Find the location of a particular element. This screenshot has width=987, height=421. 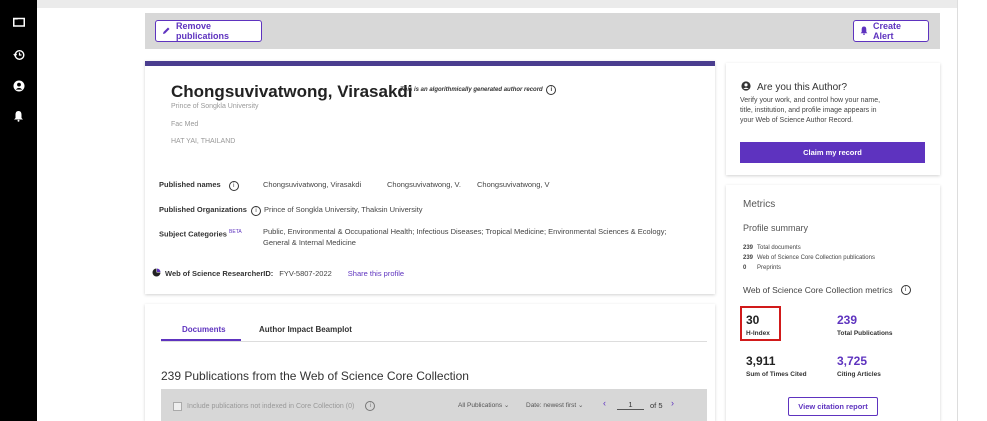

view-citation-report-button: View citation report is located at coordinates (833, 406).